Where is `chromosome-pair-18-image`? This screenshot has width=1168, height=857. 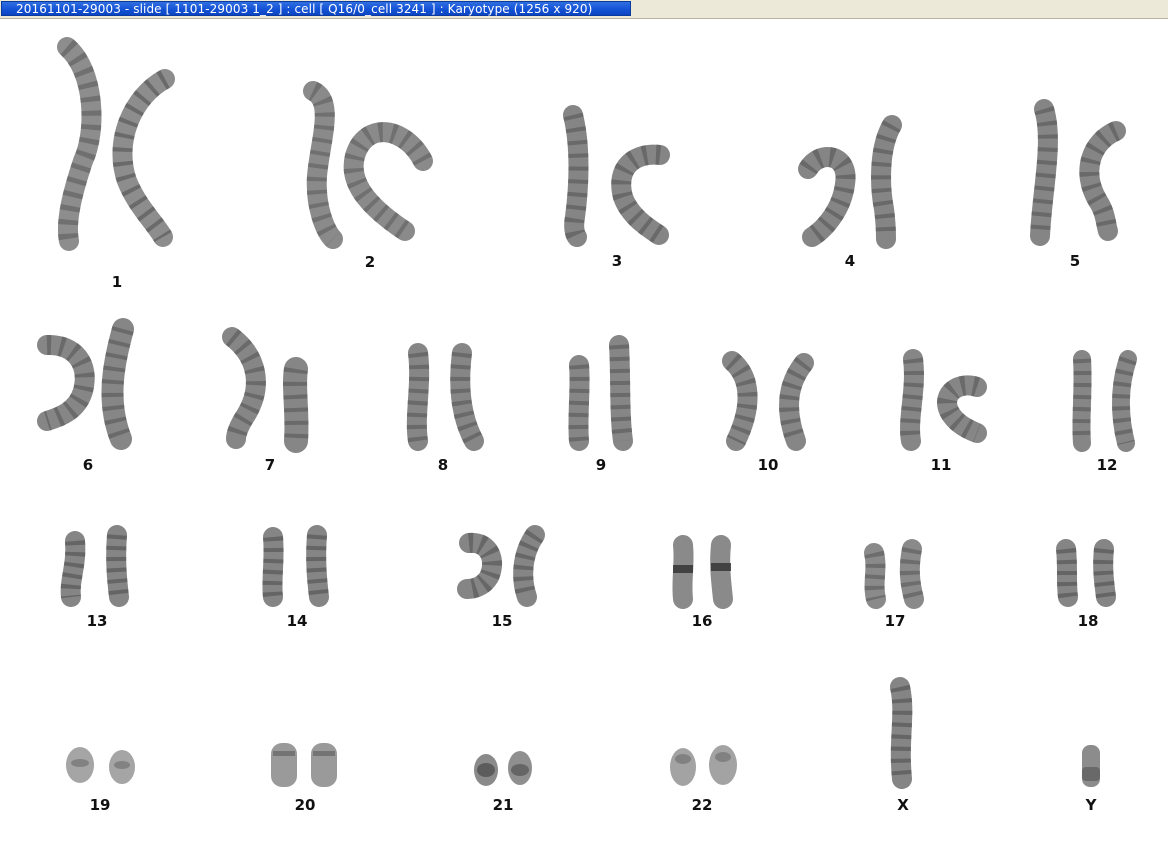 chromosome-pair-18-image is located at coordinates (1086, 573).